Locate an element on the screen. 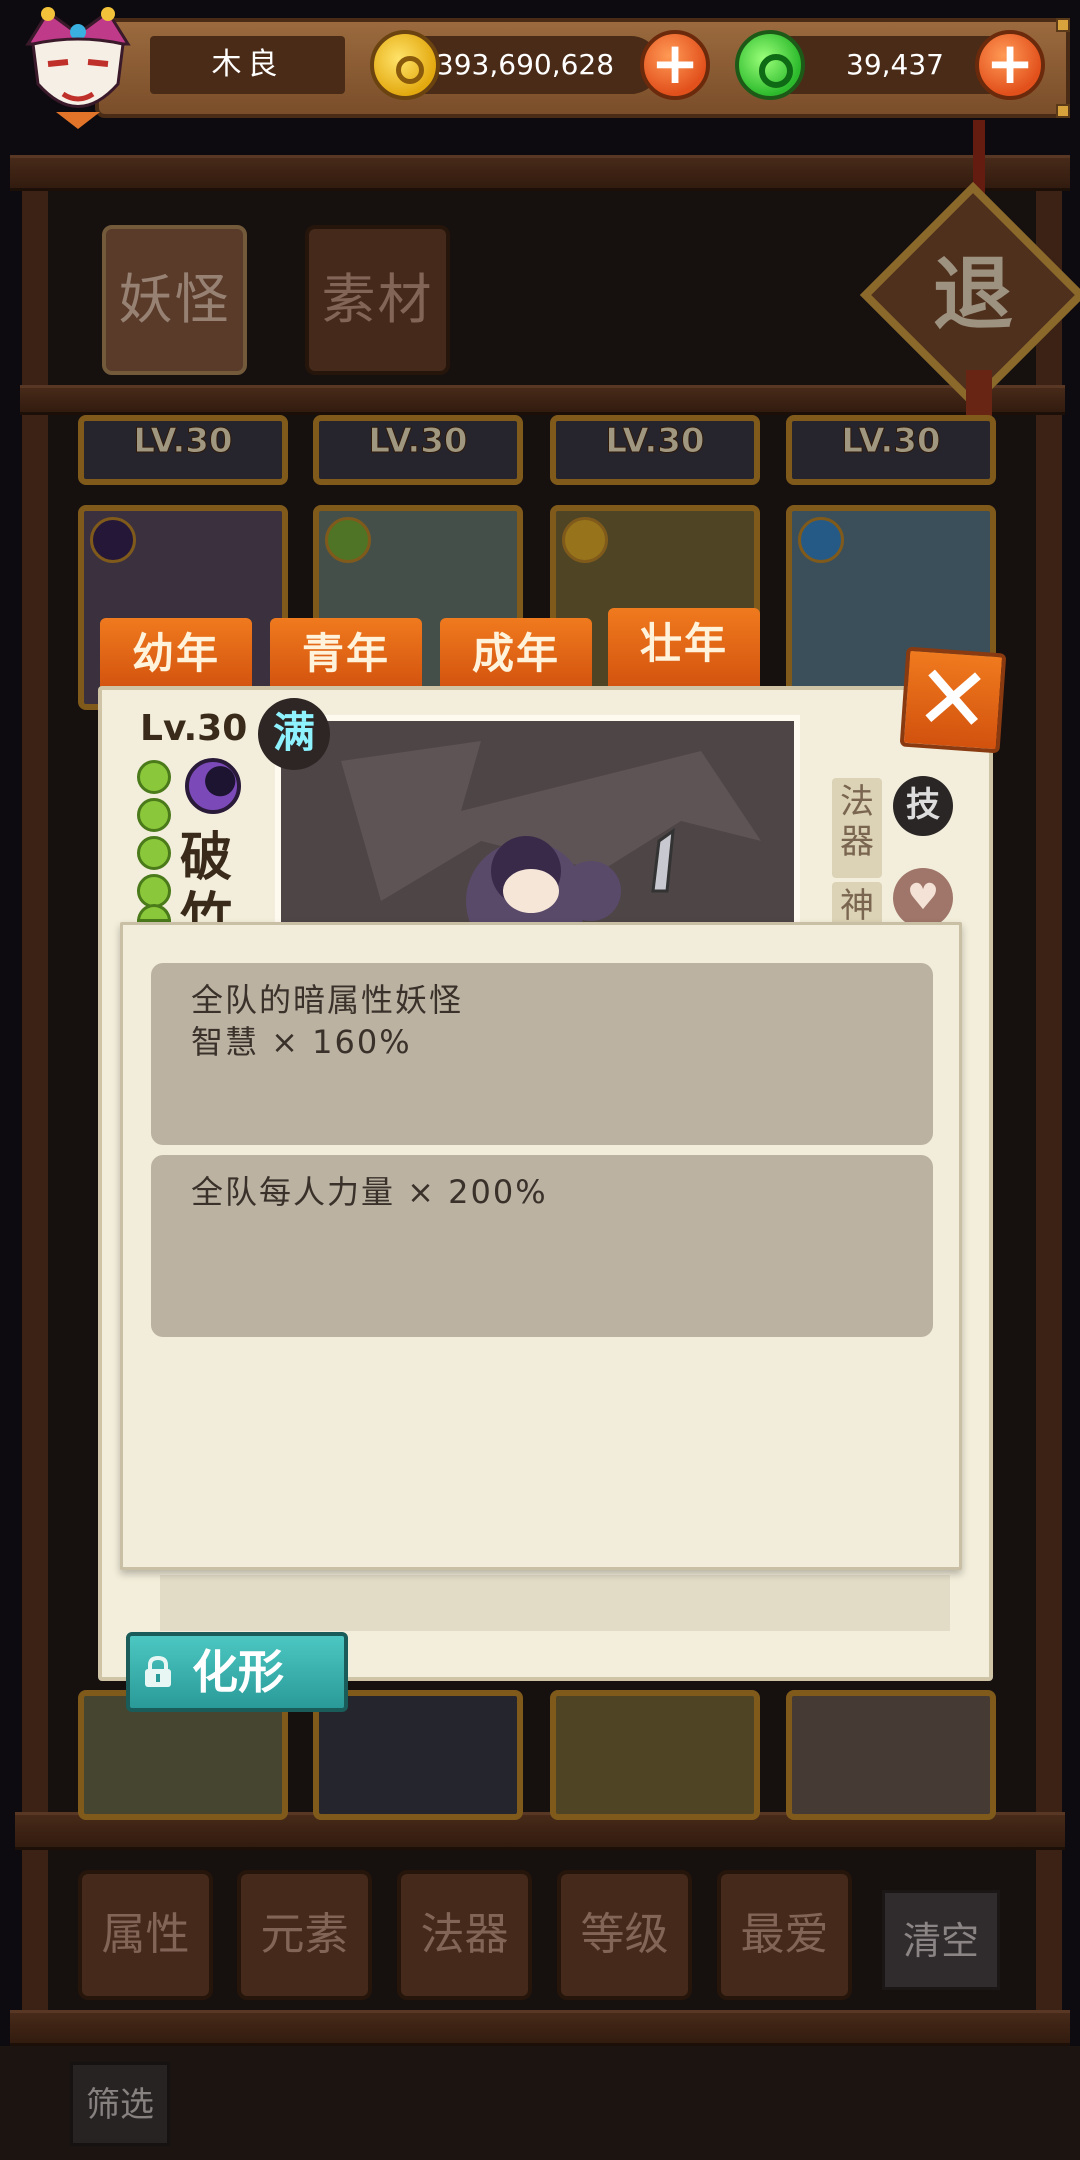  heart-icon: ♥ is located at coordinates (923, 898).